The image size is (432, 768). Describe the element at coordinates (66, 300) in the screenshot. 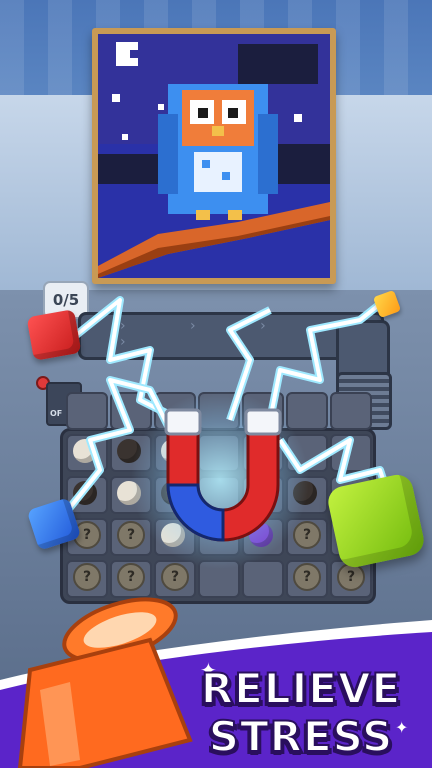

I see `collection-counter-label: 0/5` at that location.